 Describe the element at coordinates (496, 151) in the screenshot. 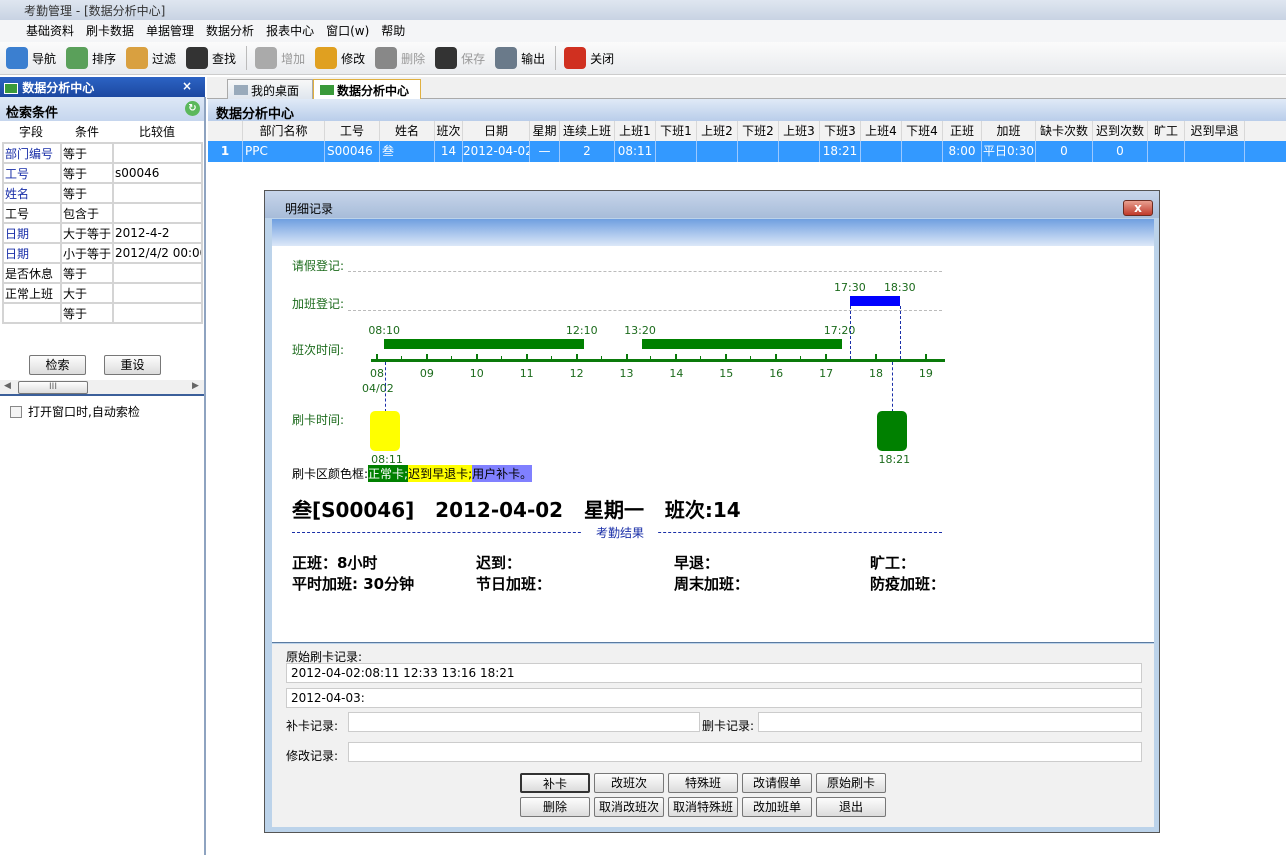

I see `table-cell: 2012-04-02` at that location.